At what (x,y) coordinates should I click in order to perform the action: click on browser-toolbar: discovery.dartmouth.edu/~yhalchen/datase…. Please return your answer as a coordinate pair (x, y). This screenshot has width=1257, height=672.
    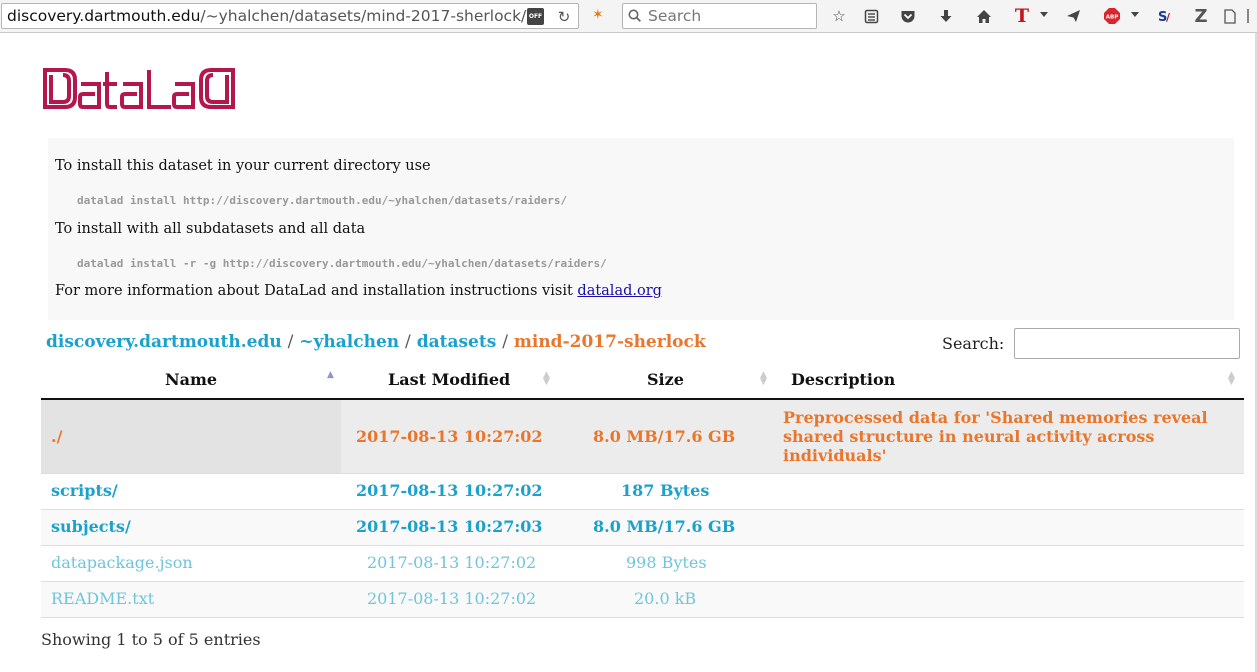
    Looking at the image, I should click on (628, 16).